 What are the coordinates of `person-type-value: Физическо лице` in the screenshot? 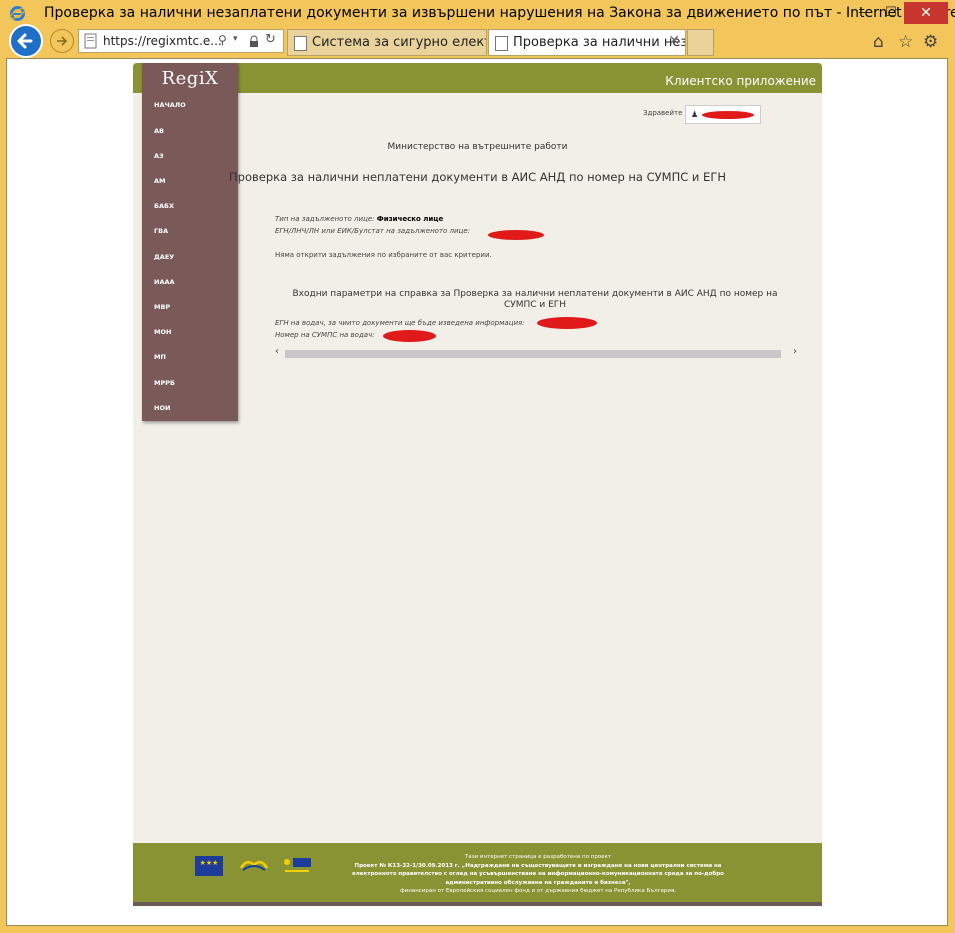 It's located at (410, 219).